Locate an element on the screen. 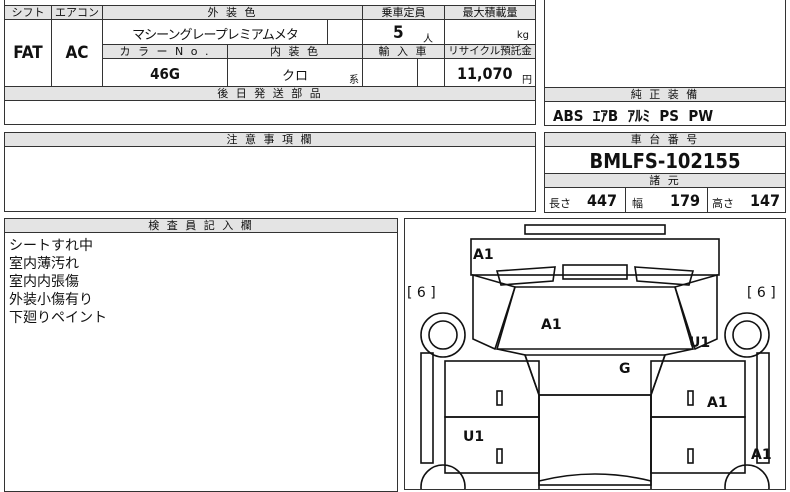 This screenshot has width=790, height=492. width-label: 幅 is located at coordinates (637, 203).